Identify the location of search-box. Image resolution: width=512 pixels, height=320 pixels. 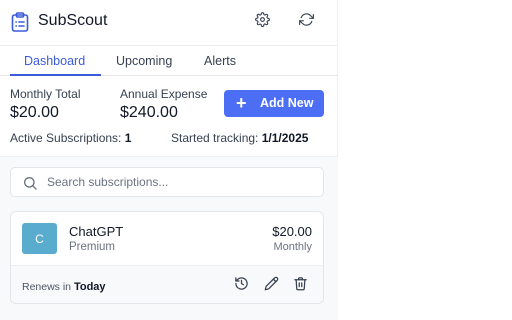
(167, 182).